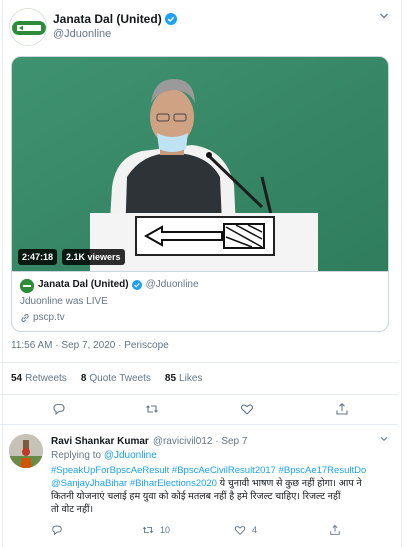 This screenshot has height=547, width=406. I want to click on retweets-stat: 54 Retweets, so click(39, 378).